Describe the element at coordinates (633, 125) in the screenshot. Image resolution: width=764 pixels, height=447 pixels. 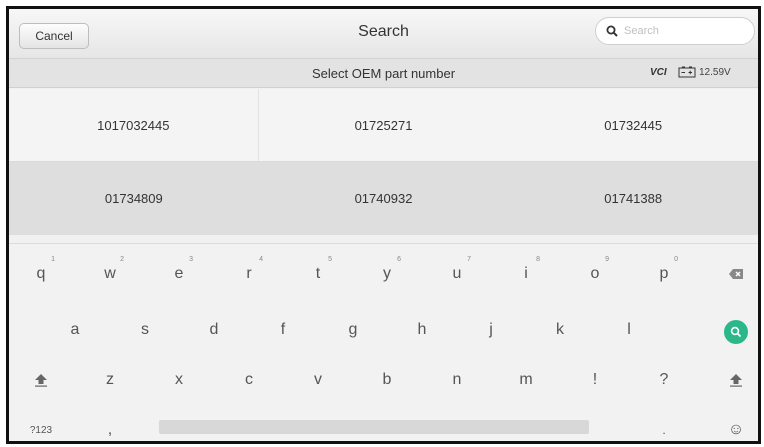
I see `part-number-cell: 01732445` at that location.